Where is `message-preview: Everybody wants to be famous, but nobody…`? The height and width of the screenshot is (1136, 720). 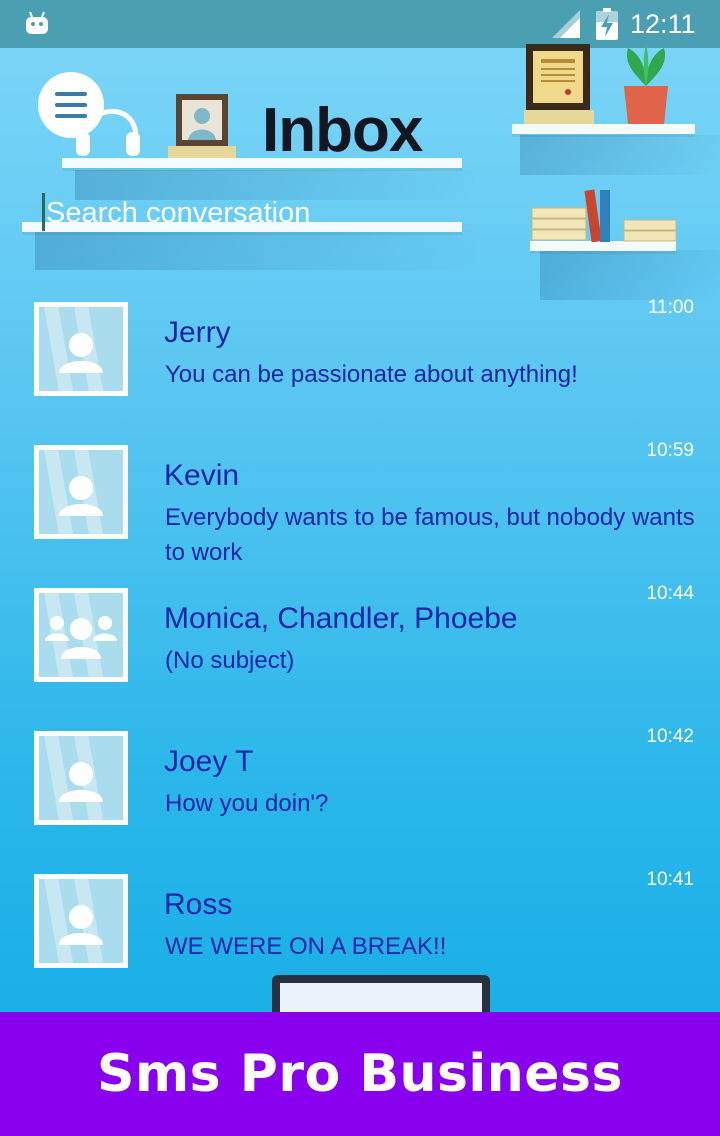 message-preview: Everybody wants to be famous, but nobody… is located at coordinates (430, 535).